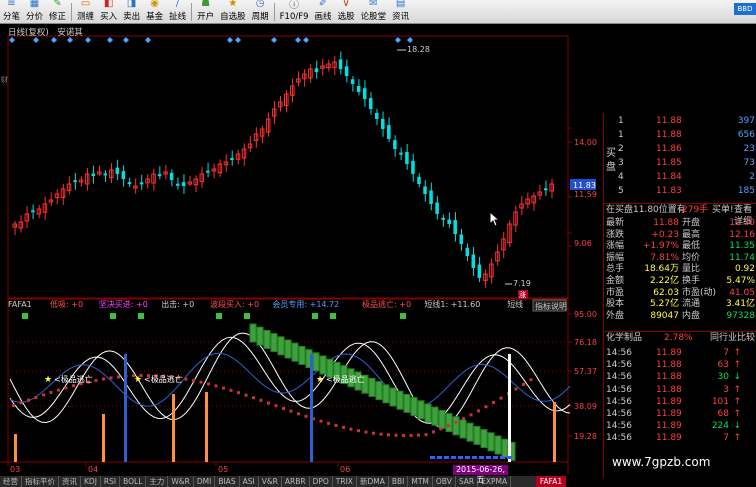 This screenshot has width=756, height=487. I want to click on sector-name: 化学制品, so click(624, 338).